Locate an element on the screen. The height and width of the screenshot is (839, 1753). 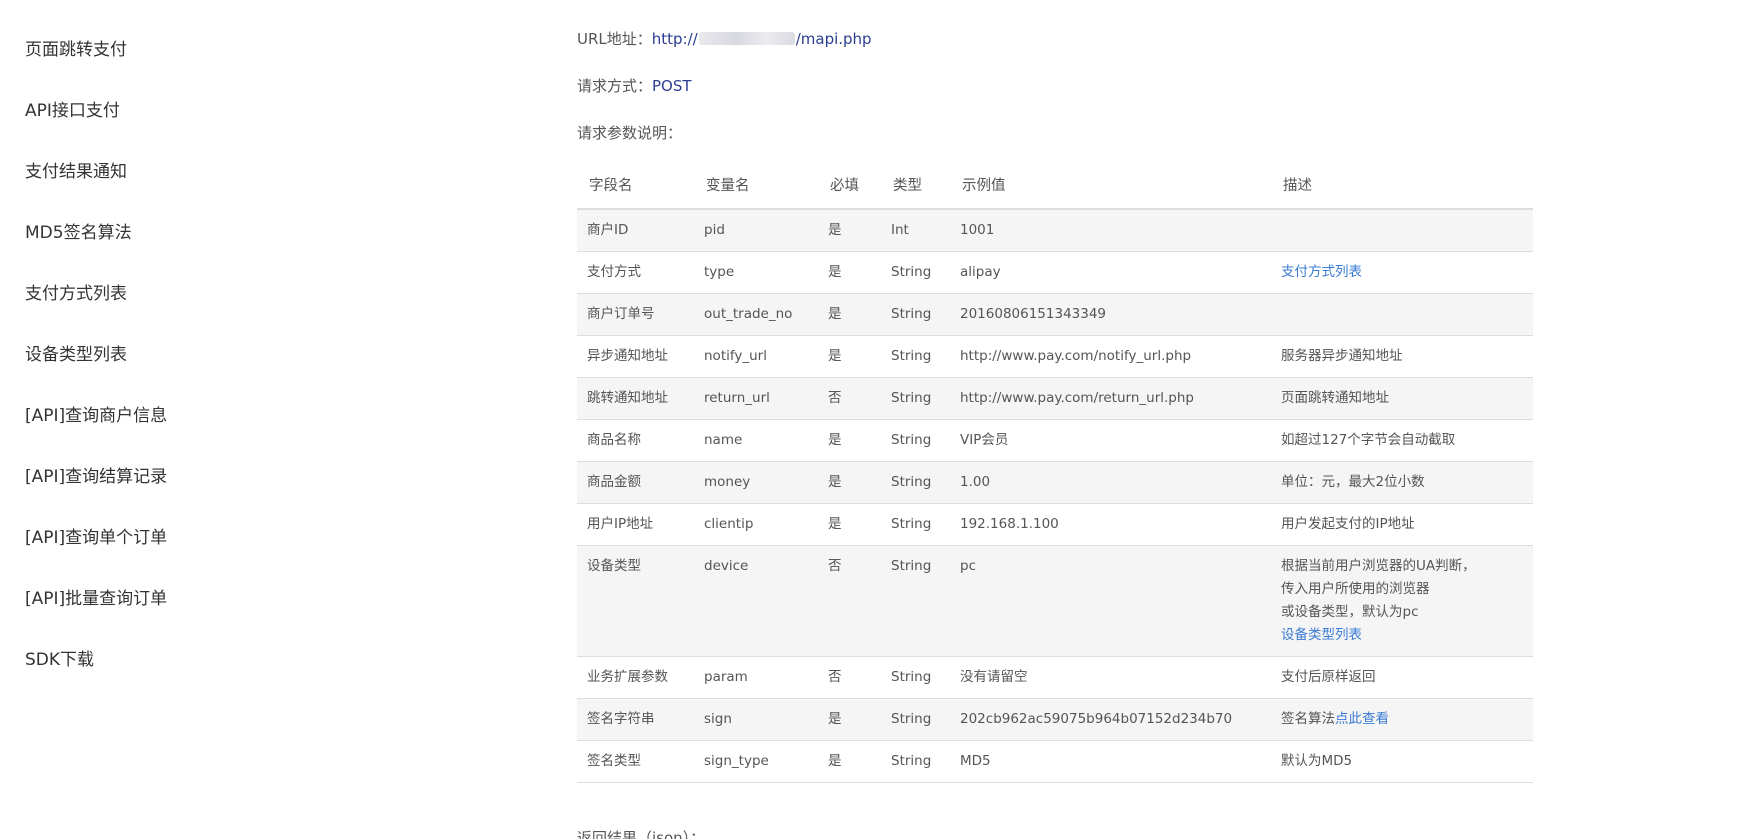
cell-field: 设备类型 is located at coordinates (635, 601).